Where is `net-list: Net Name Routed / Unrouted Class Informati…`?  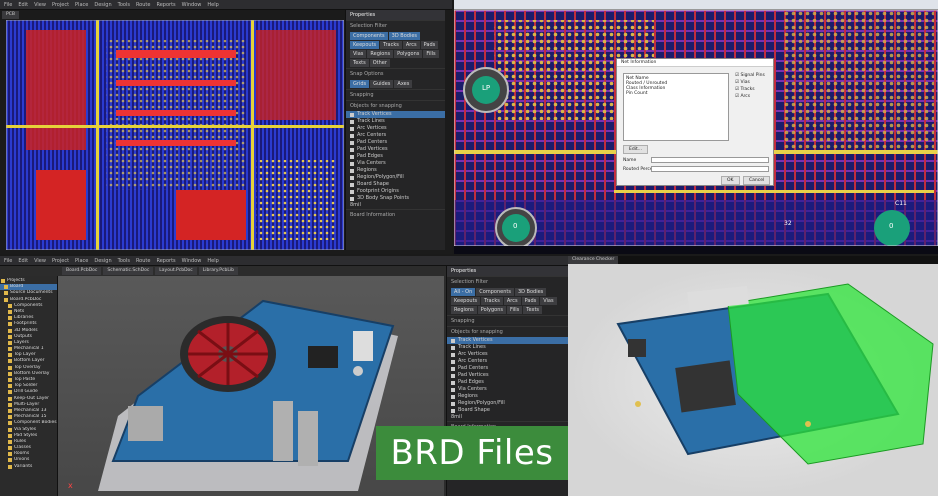 net-list: Net Name Routed / Unrouted Class Informati… is located at coordinates (676, 107).